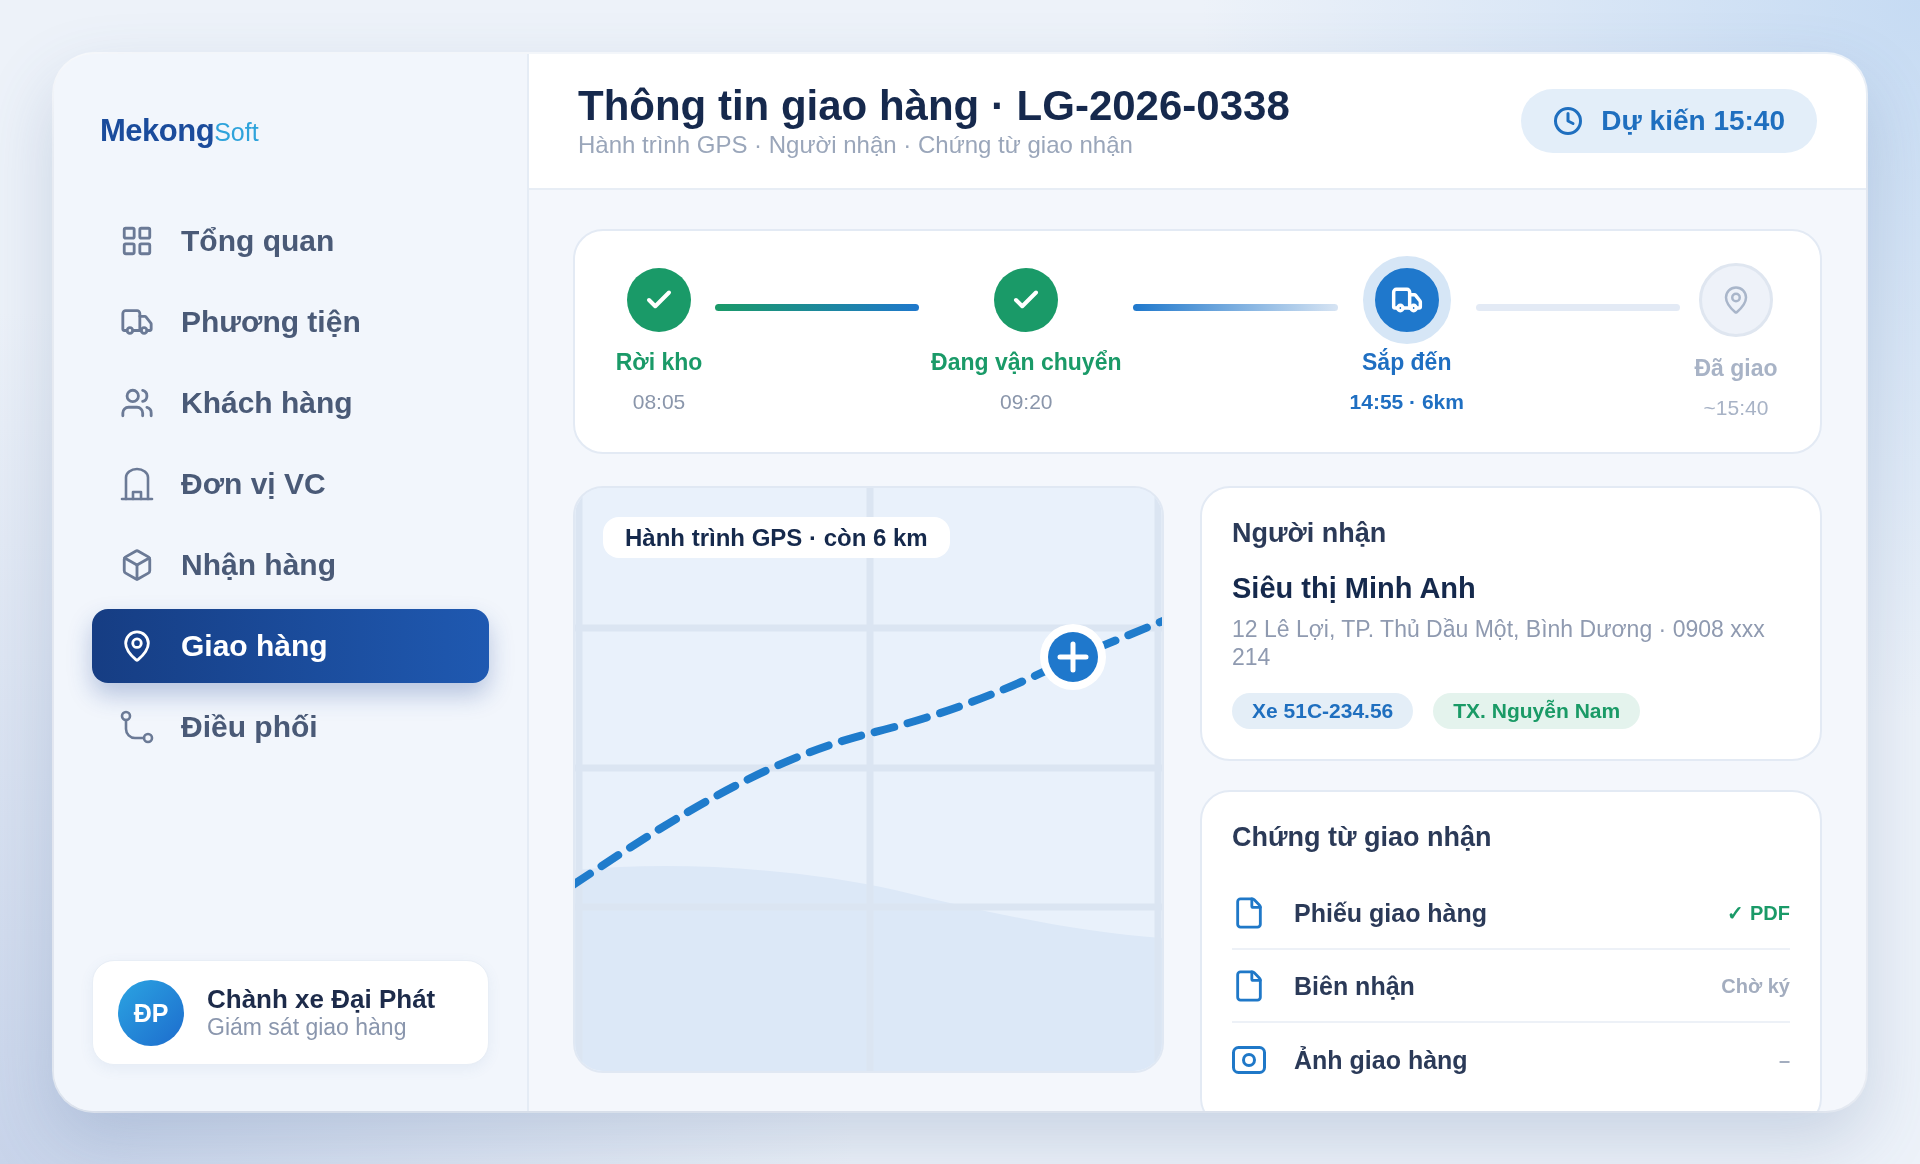  Describe the element at coordinates (137, 241) in the screenshot. I see `grid-icon` at that location.